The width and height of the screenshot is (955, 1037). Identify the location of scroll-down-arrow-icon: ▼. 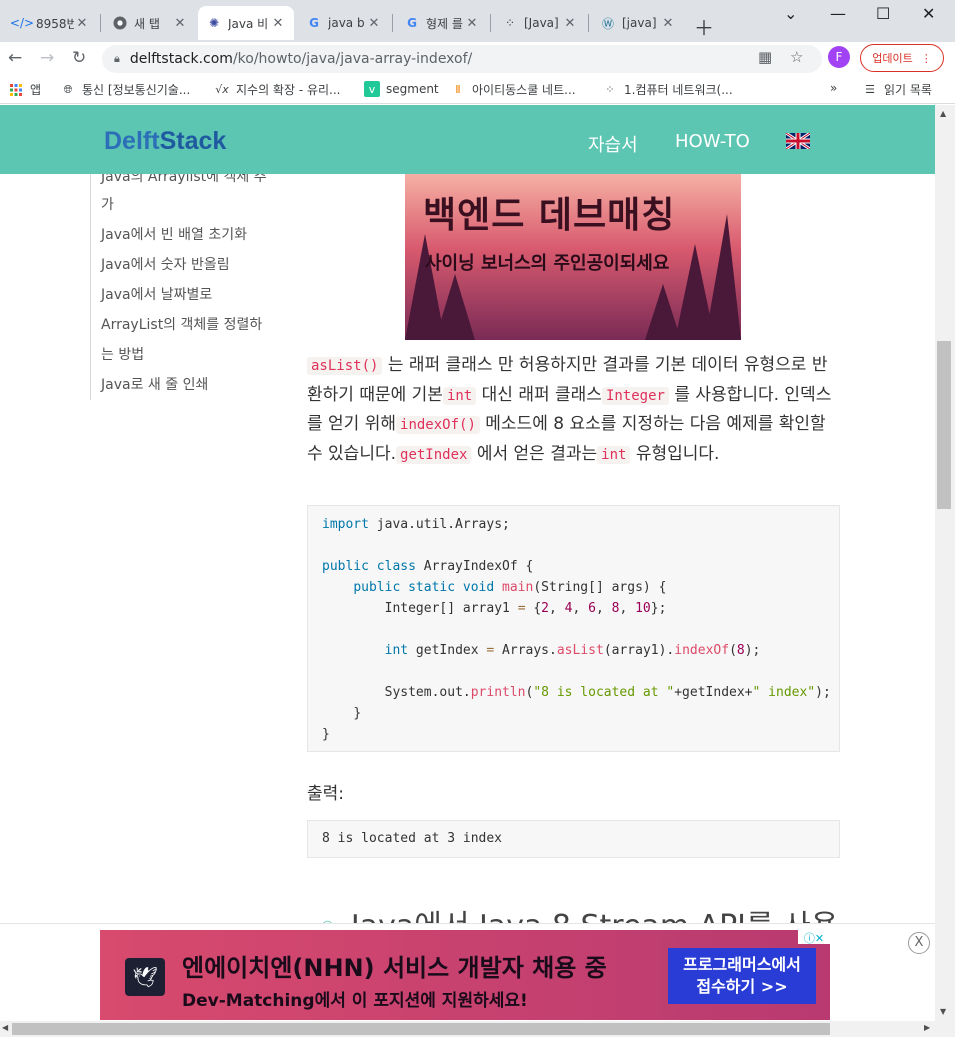
(943, 1011).